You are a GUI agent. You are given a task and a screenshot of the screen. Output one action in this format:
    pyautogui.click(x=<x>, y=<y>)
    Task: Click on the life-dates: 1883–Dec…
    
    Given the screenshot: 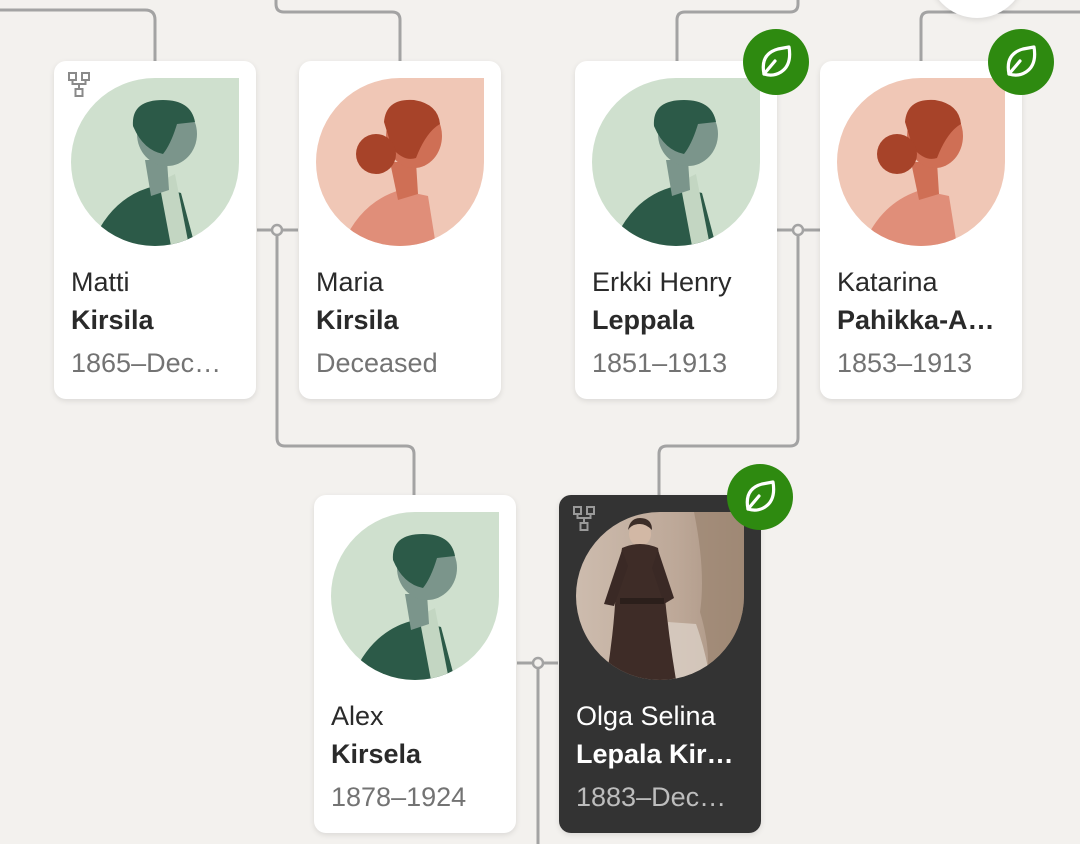 What is the action you would take?
    pyautogui.click(x=651, y=797)
    